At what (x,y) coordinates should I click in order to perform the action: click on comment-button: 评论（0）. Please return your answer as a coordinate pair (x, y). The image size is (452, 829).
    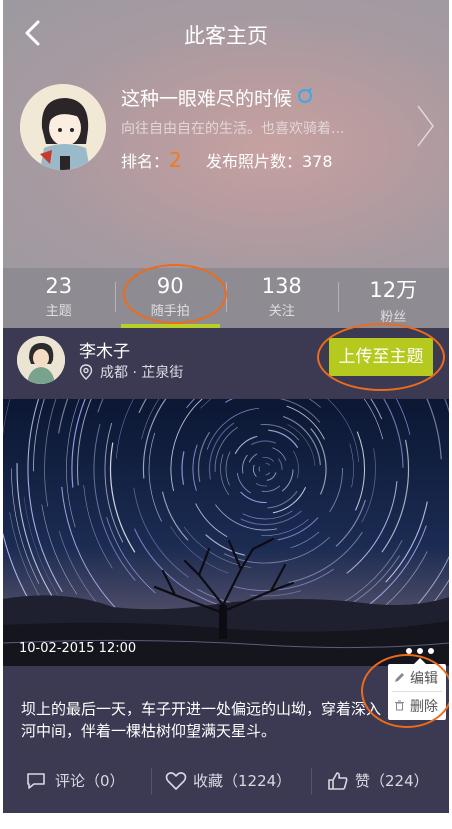
    Looking at the image, I should click on (85, 782).